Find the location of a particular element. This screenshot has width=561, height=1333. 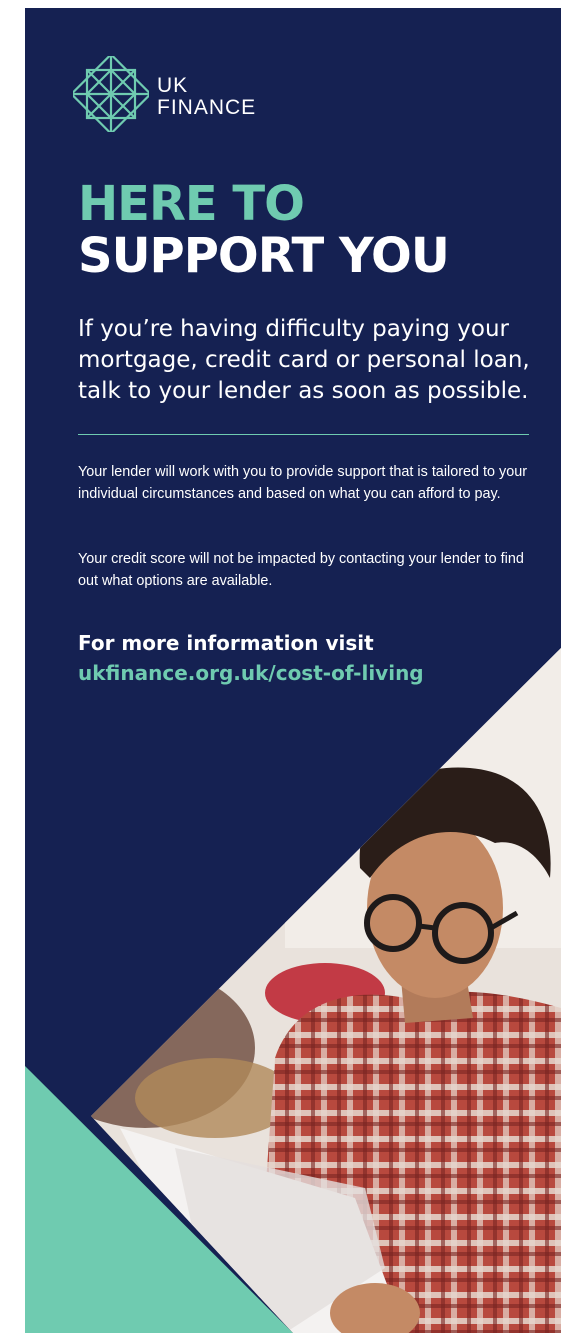

logo-wordmark-line1: UK is located at coordinates (173, 85).